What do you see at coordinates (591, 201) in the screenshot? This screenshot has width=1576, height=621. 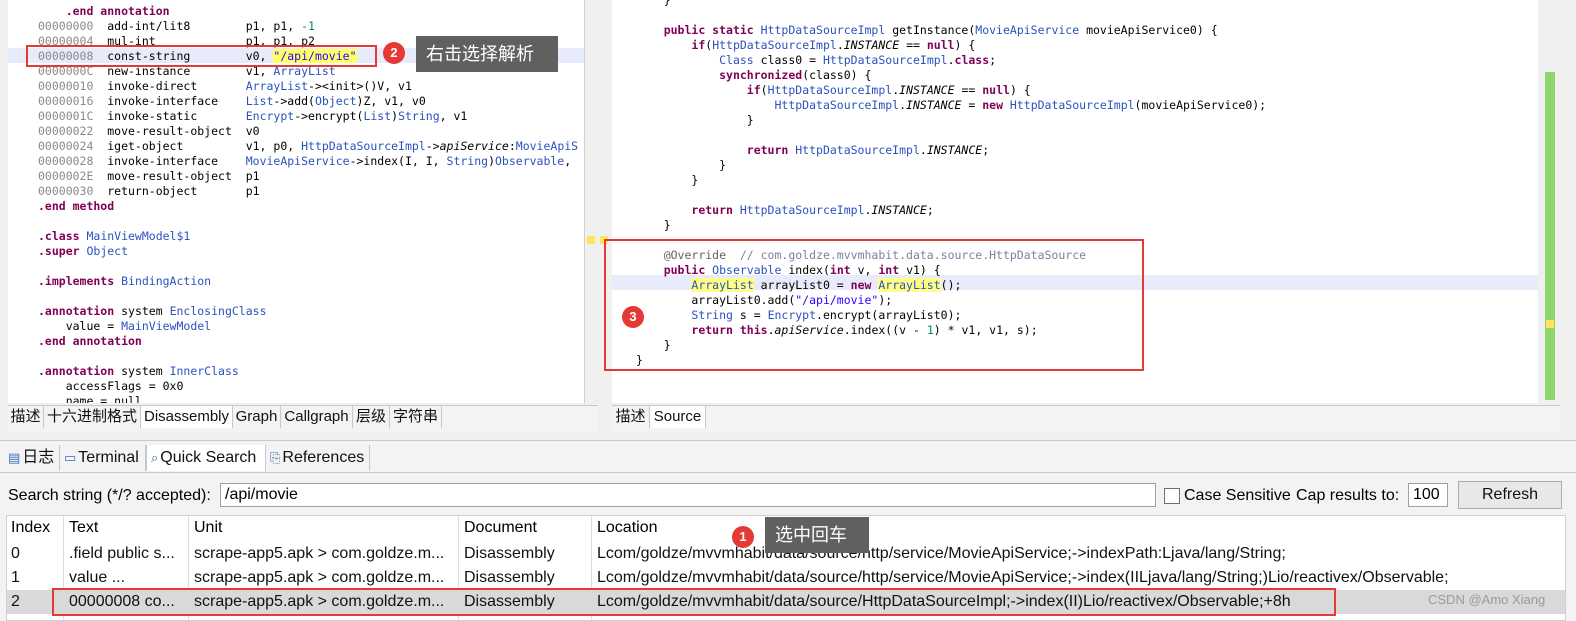 I see `disassembly-scrollbar` at bounding box center [591, 201].